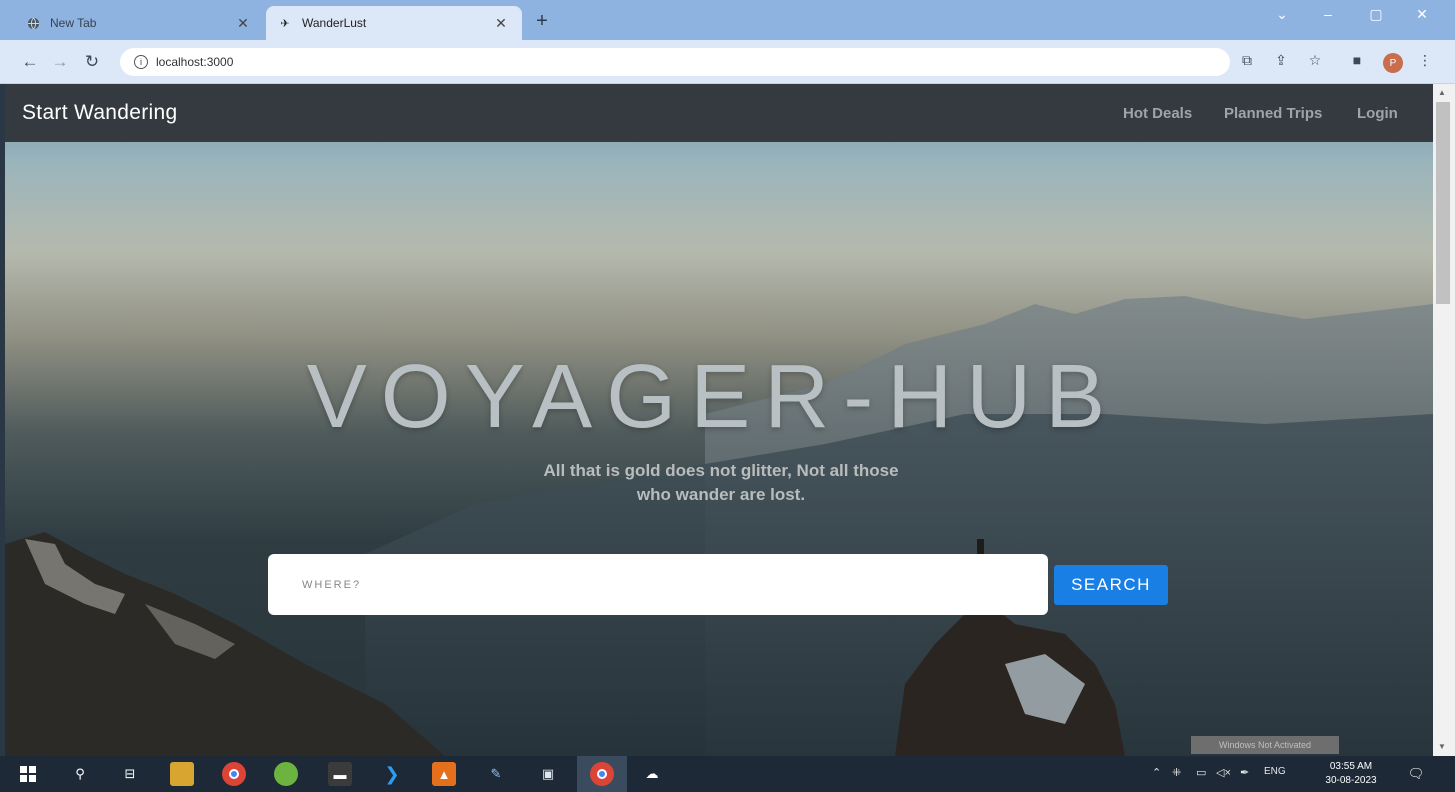  What do you see at coordinates (285, 23) in the screenshot?
I see `plane-icon: ✈` at bounding box center [285, 23].